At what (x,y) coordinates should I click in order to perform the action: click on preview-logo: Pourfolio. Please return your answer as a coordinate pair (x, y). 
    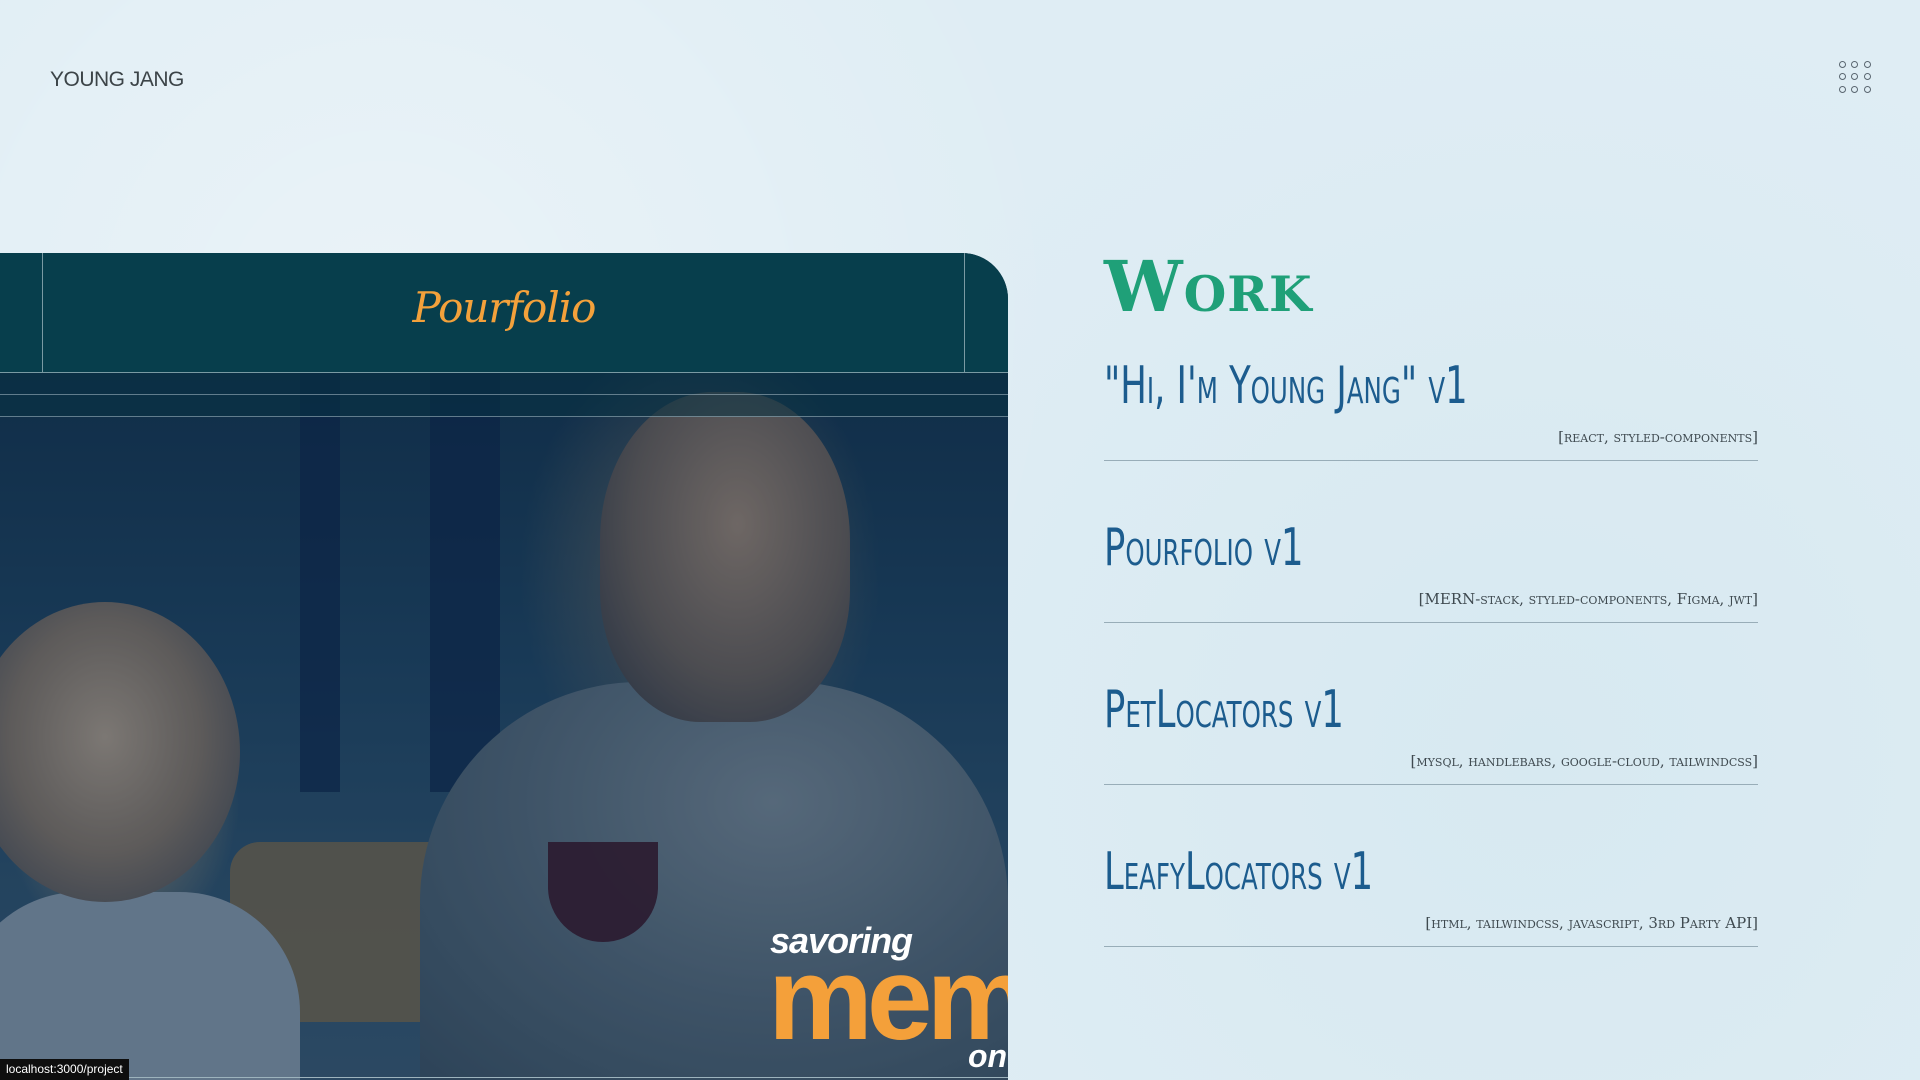
    Looking at the image, I should click on (504, 307).